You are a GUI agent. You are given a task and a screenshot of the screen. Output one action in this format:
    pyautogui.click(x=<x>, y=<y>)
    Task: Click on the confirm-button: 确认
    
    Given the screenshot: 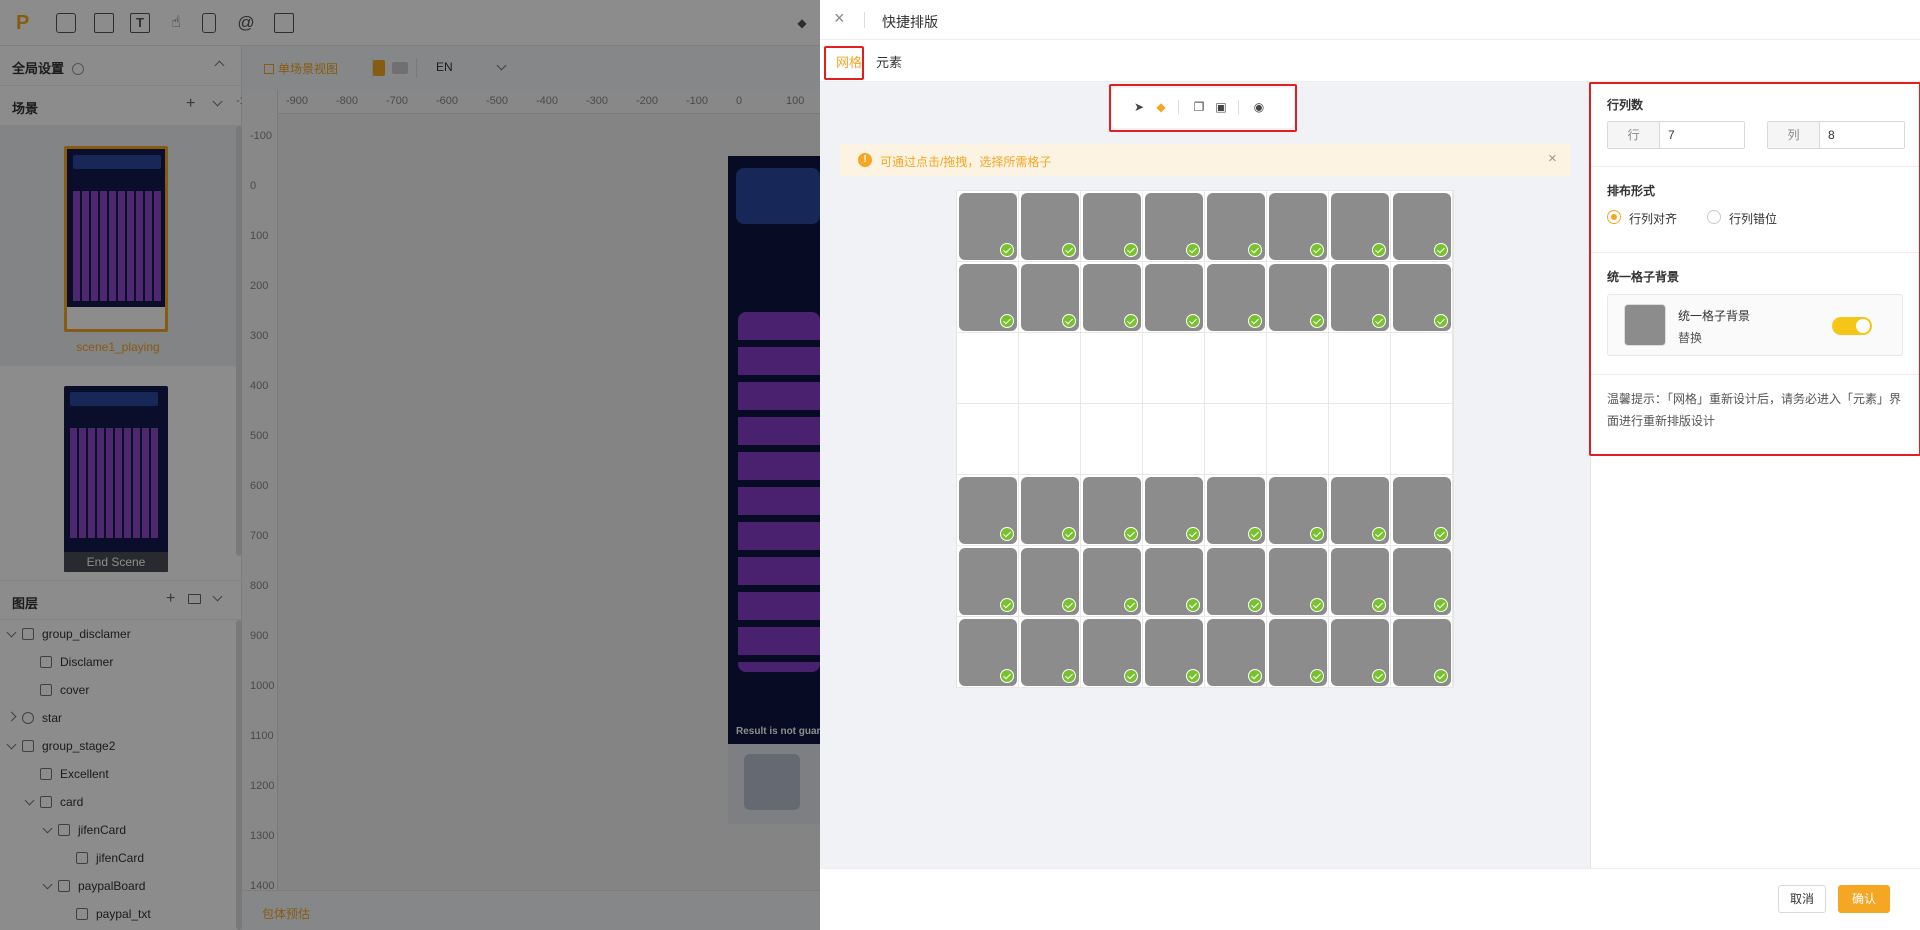 What is the action you would take?
    pyautogui.click(x=1864, y=899)
    